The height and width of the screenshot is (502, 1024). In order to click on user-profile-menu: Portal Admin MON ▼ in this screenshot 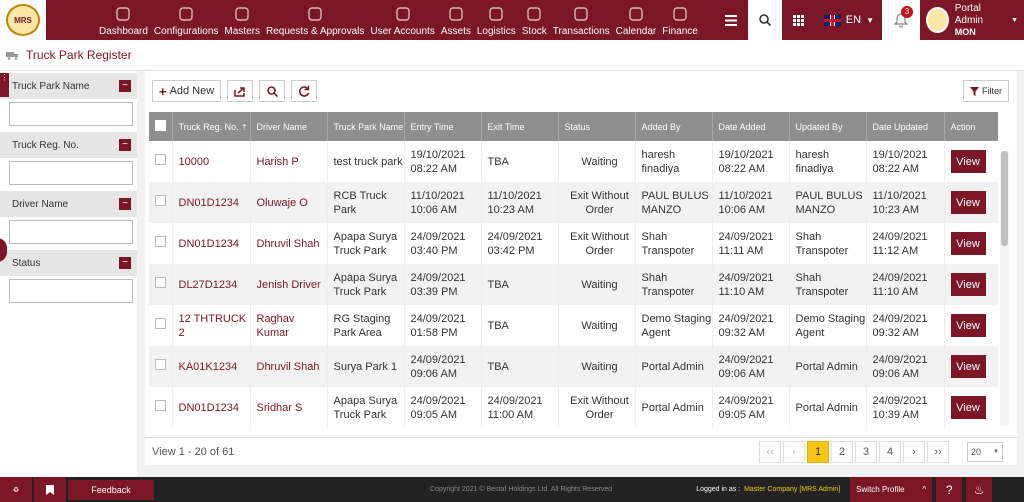, I will do `click(972, 20)`.